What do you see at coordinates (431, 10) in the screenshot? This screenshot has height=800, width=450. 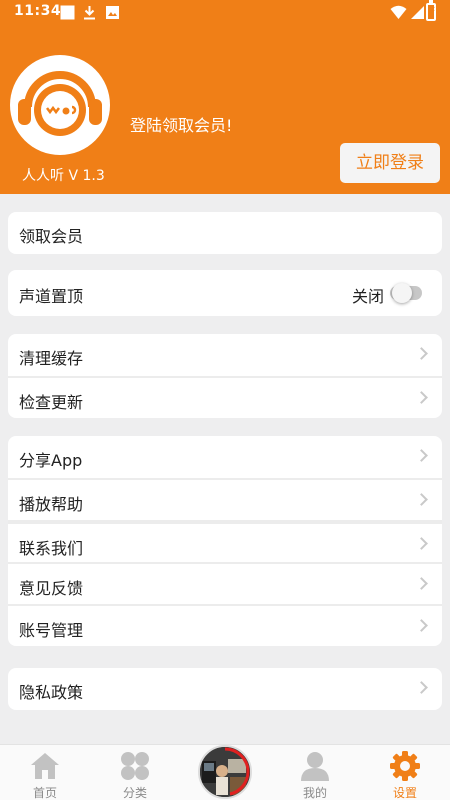 I see `battery-icon: ⚡` at bounding box center [431, 10].